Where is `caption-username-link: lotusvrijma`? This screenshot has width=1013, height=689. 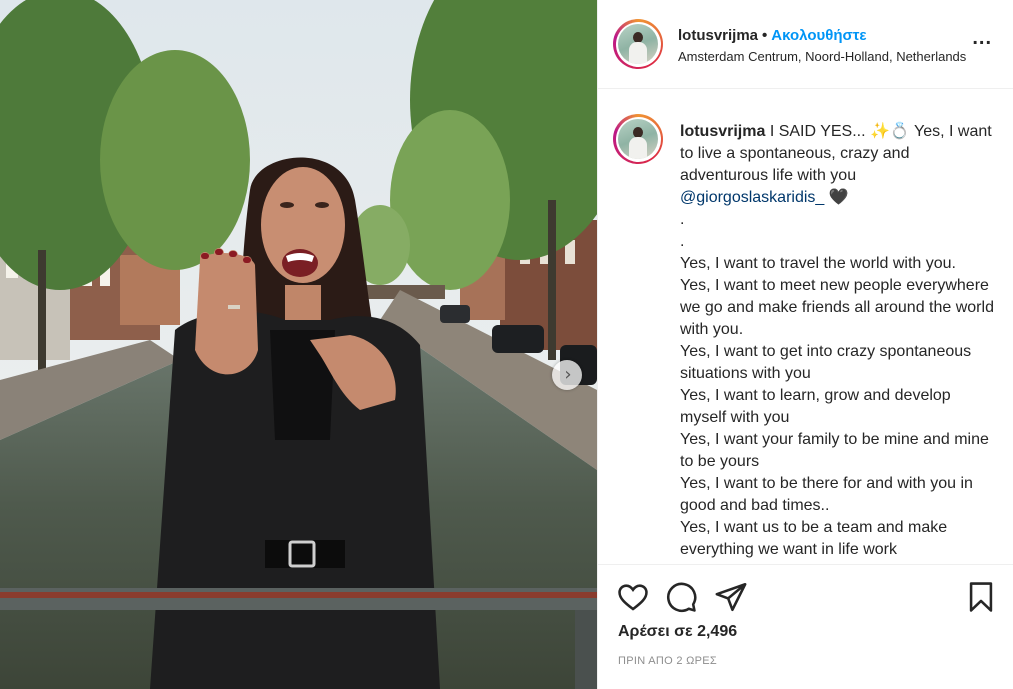 caption-username-link: lotusvrijma is located at coordinates (722, 131).